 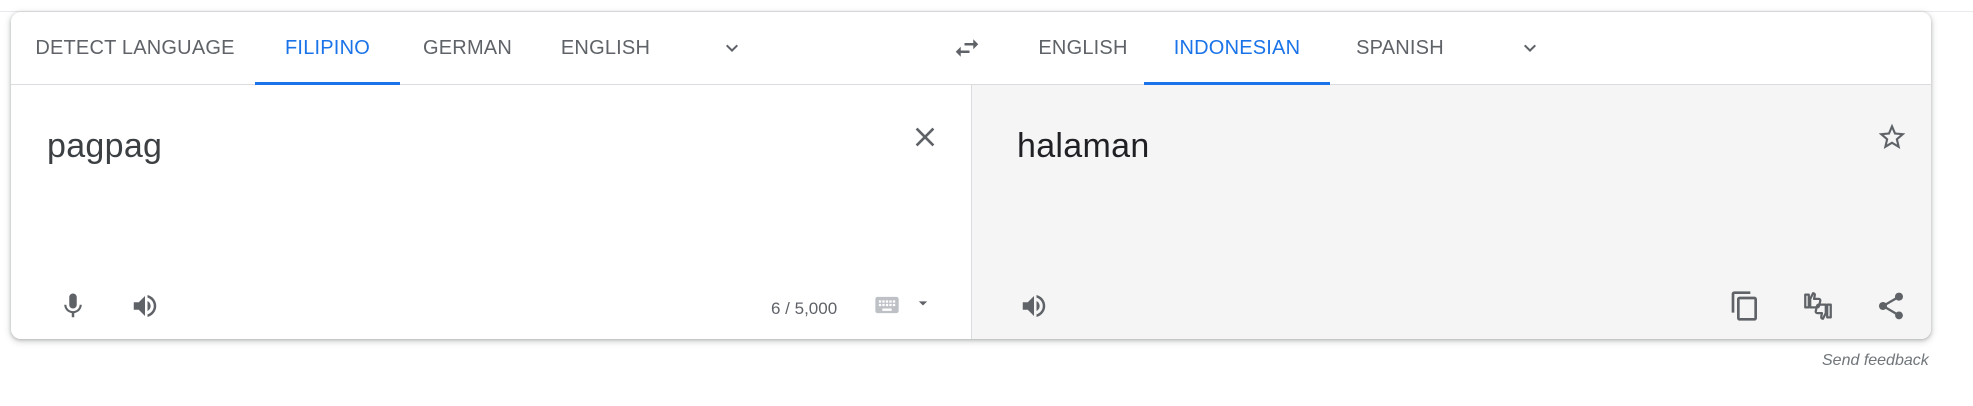 What do you see at coordinates (1875, 361) in the screenshot?
I see `send-feedback-link: Send feedback` at bounding box center [1875, 361].